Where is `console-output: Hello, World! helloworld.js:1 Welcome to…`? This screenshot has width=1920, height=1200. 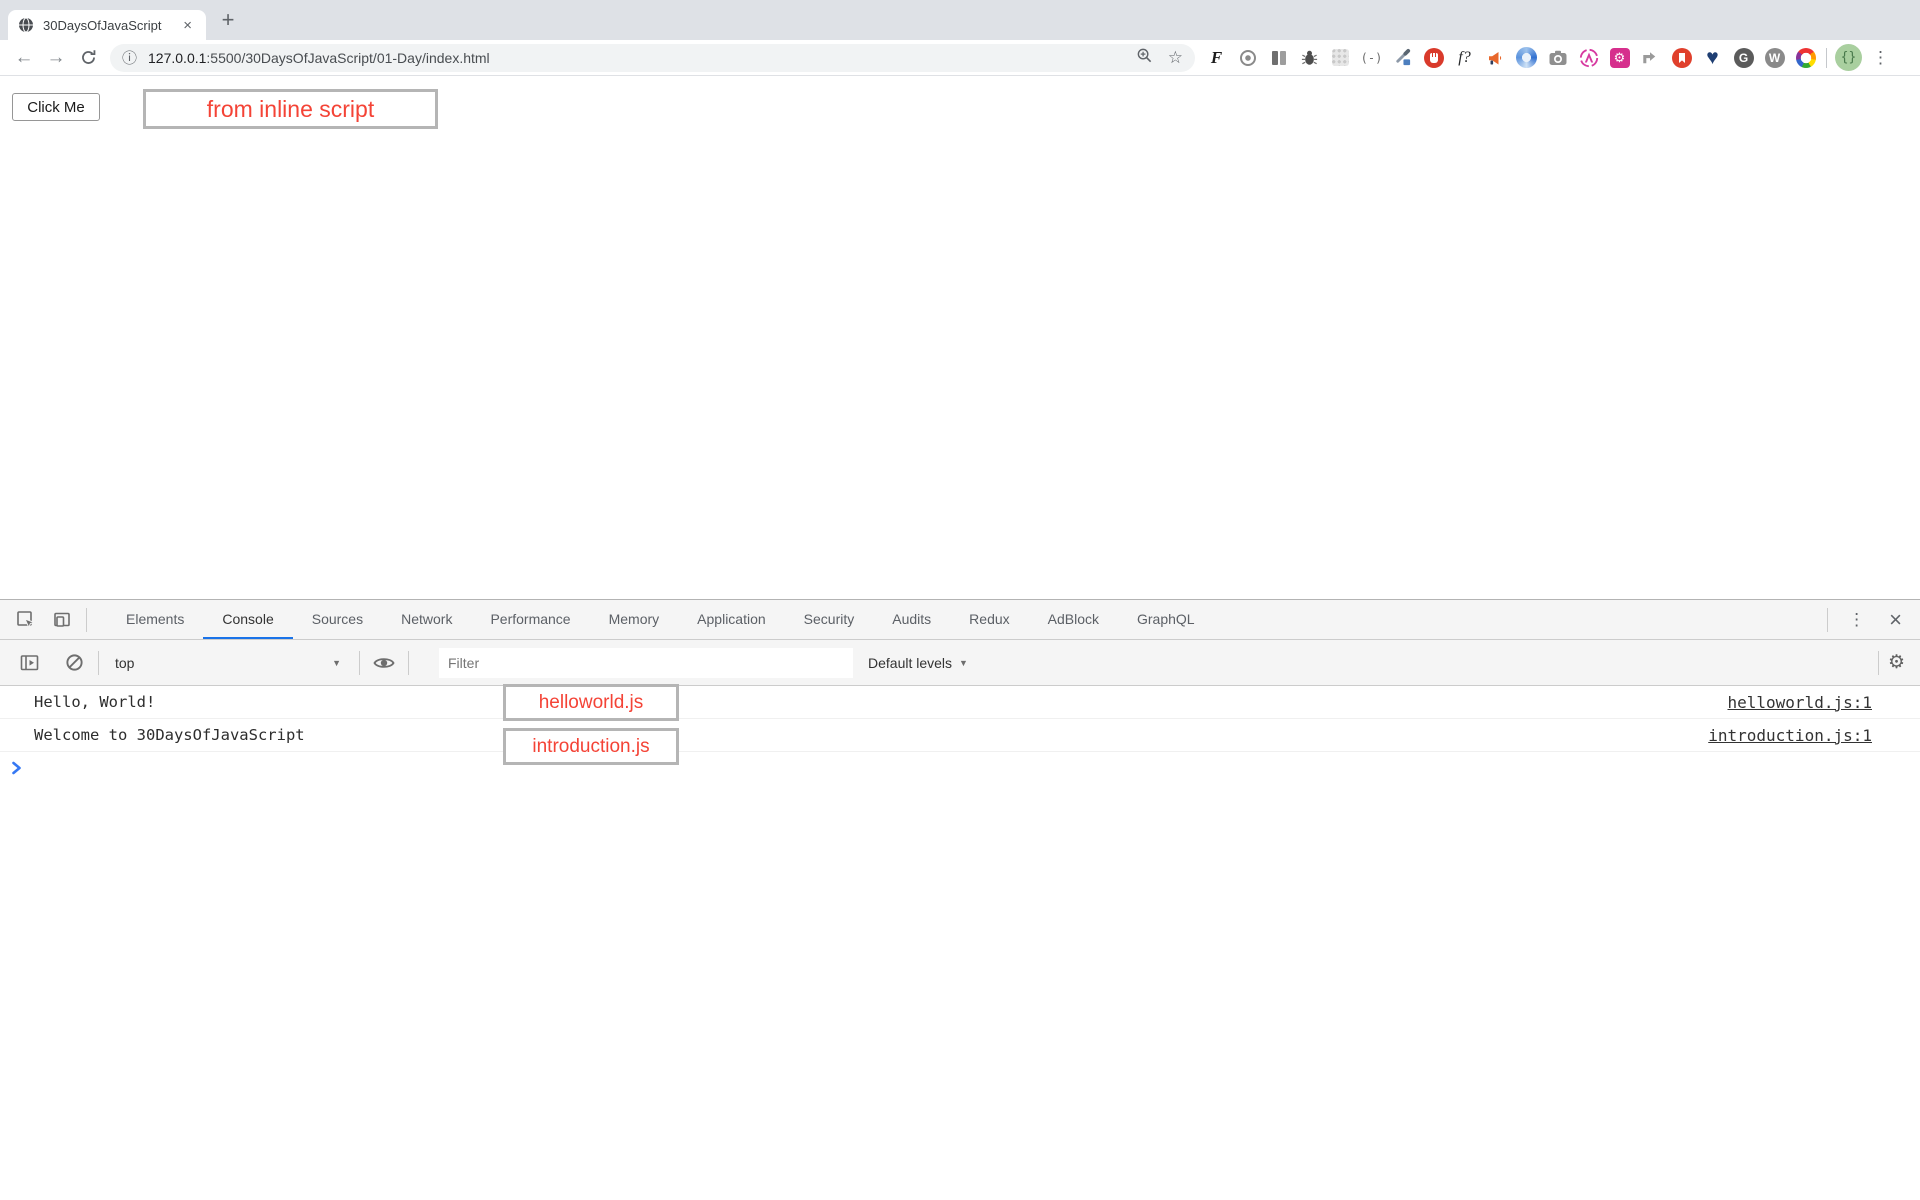 console-output: Hello, World! helloworld.js:1 Welcome to… is located at coordinates (960, 736).